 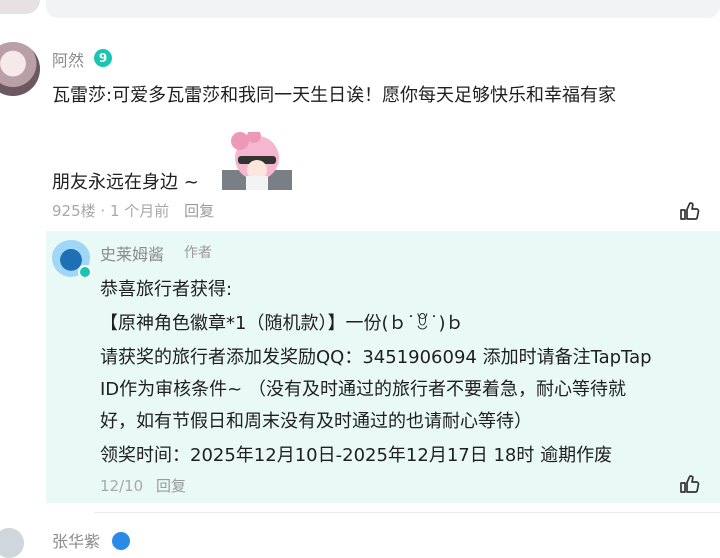 What do you see at coordinates (125, 182) in the screenshot?
I see `comment-text-line: 朋友永远在身边 ~` at bounding box center [125, 182].